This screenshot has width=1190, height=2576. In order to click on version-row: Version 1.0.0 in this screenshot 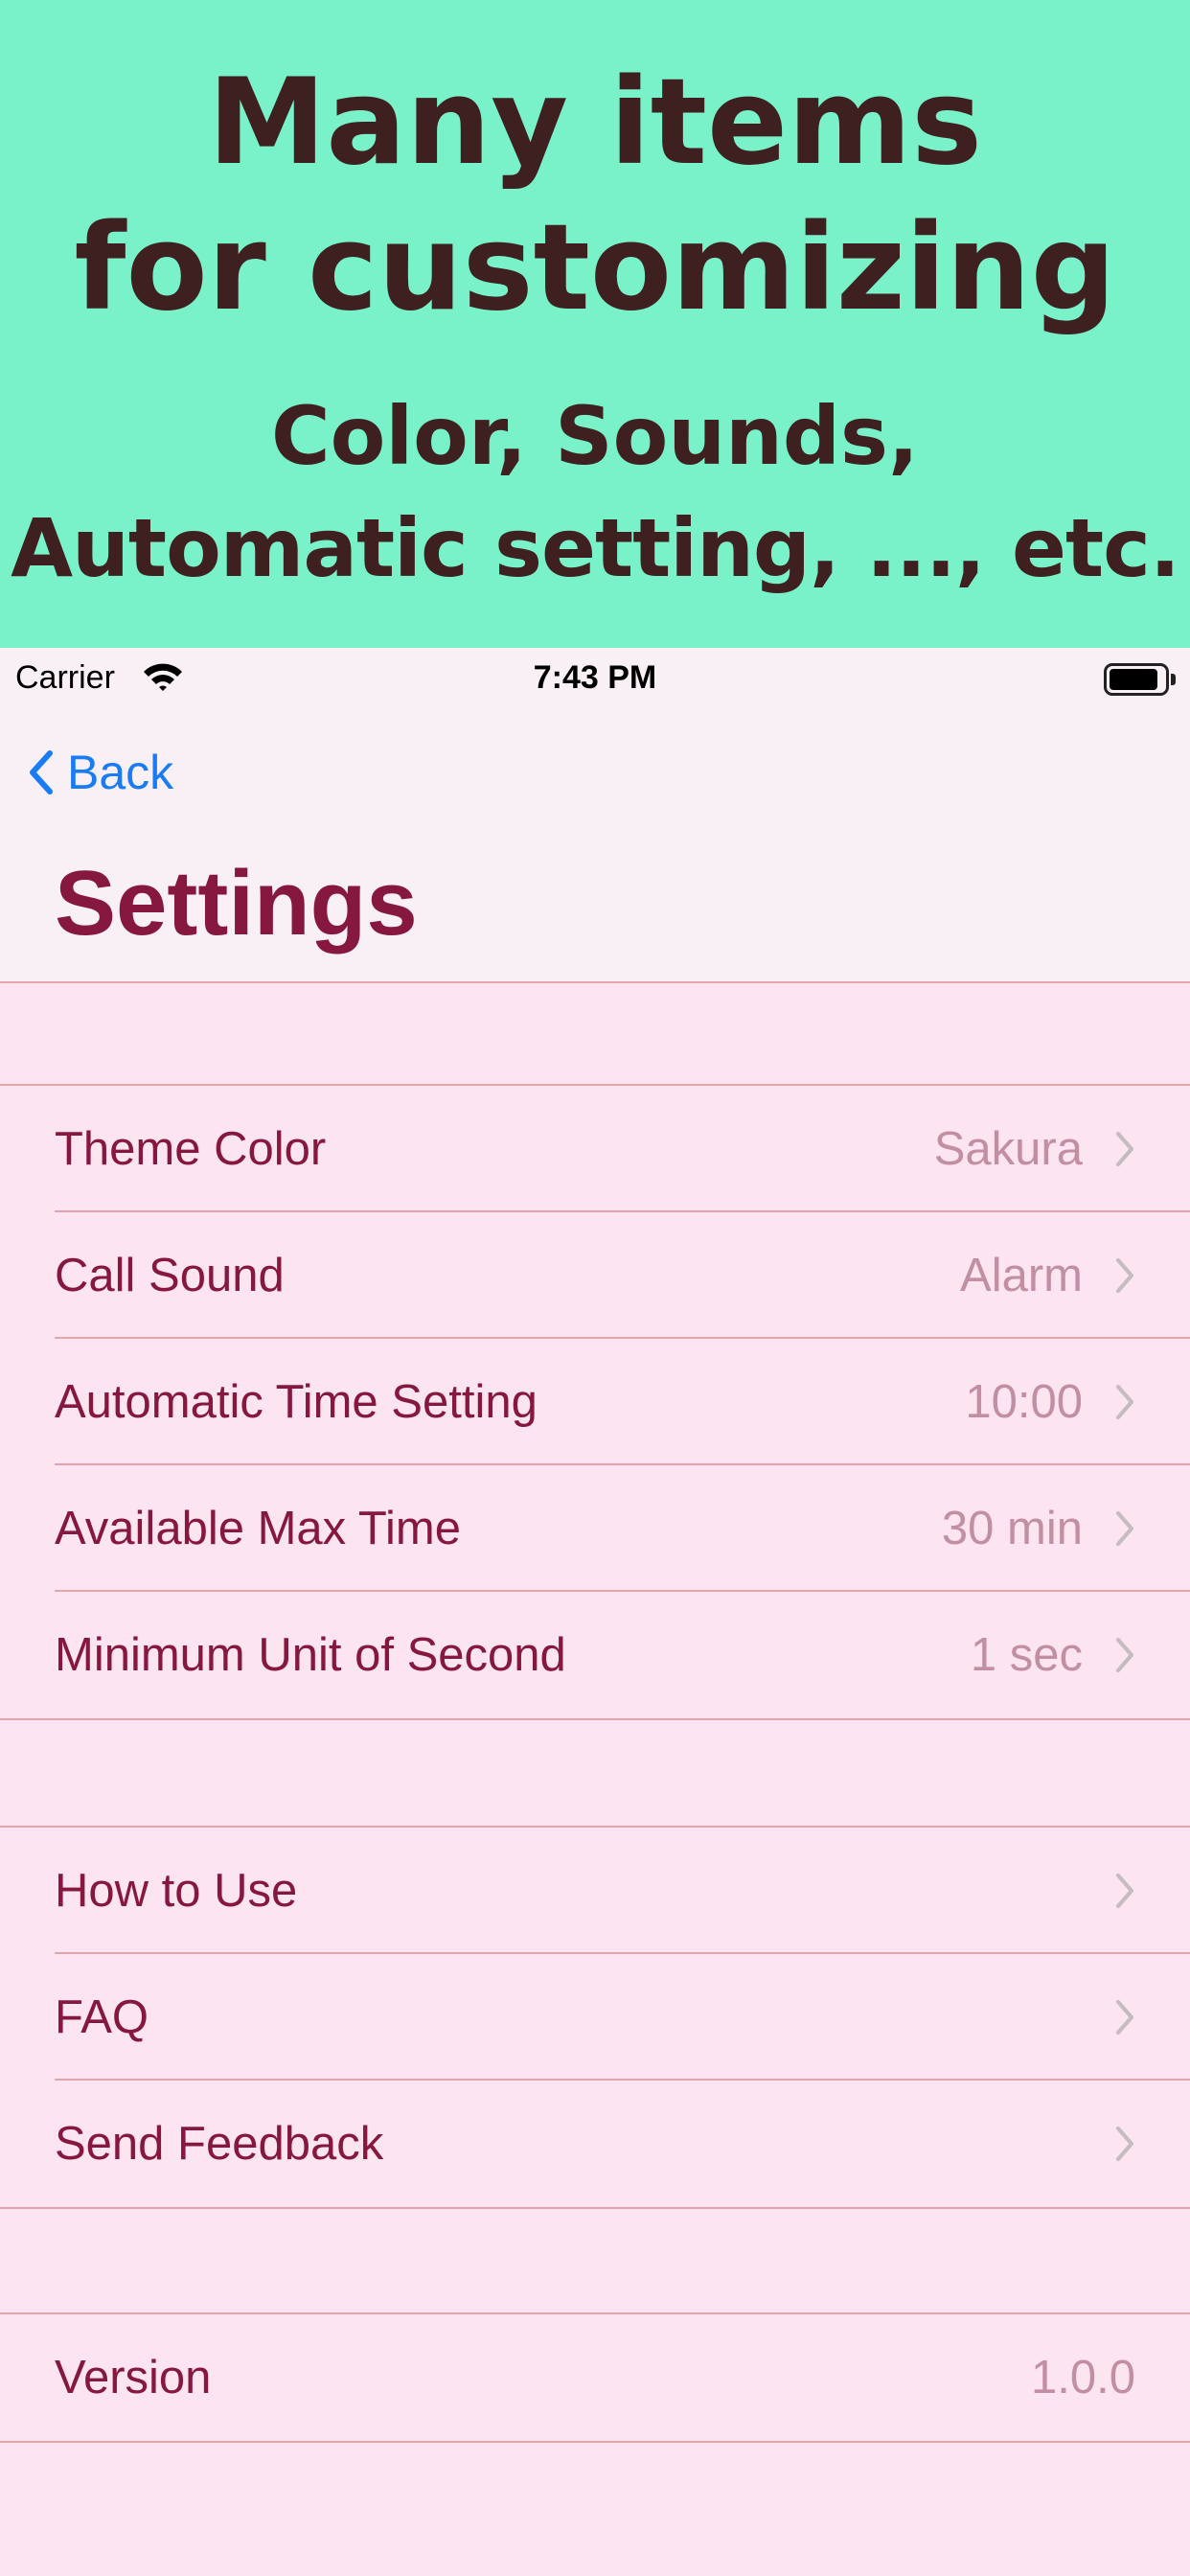, I will do `click(595, 2377)`.